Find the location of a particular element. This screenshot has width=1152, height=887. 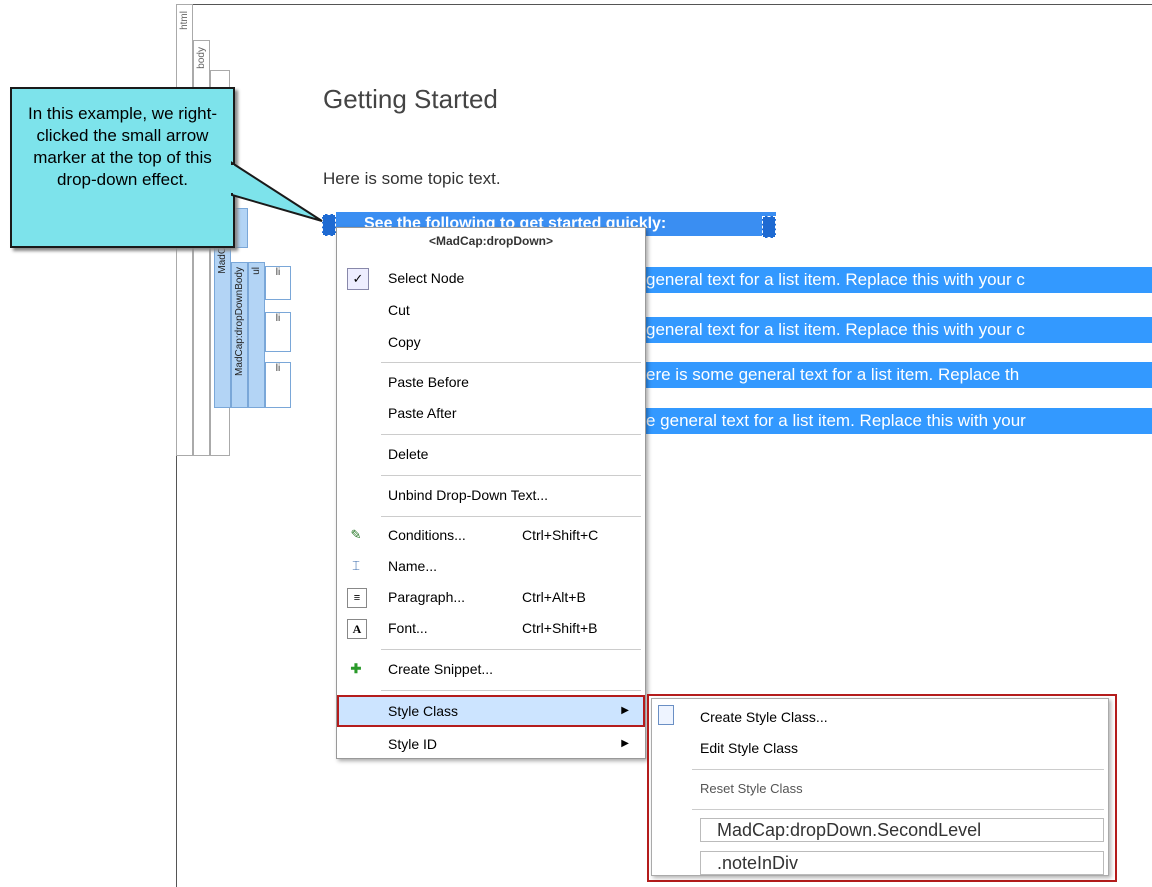

menu-item-select-node: ✓ Select Node is located at coordinates (491, 278).